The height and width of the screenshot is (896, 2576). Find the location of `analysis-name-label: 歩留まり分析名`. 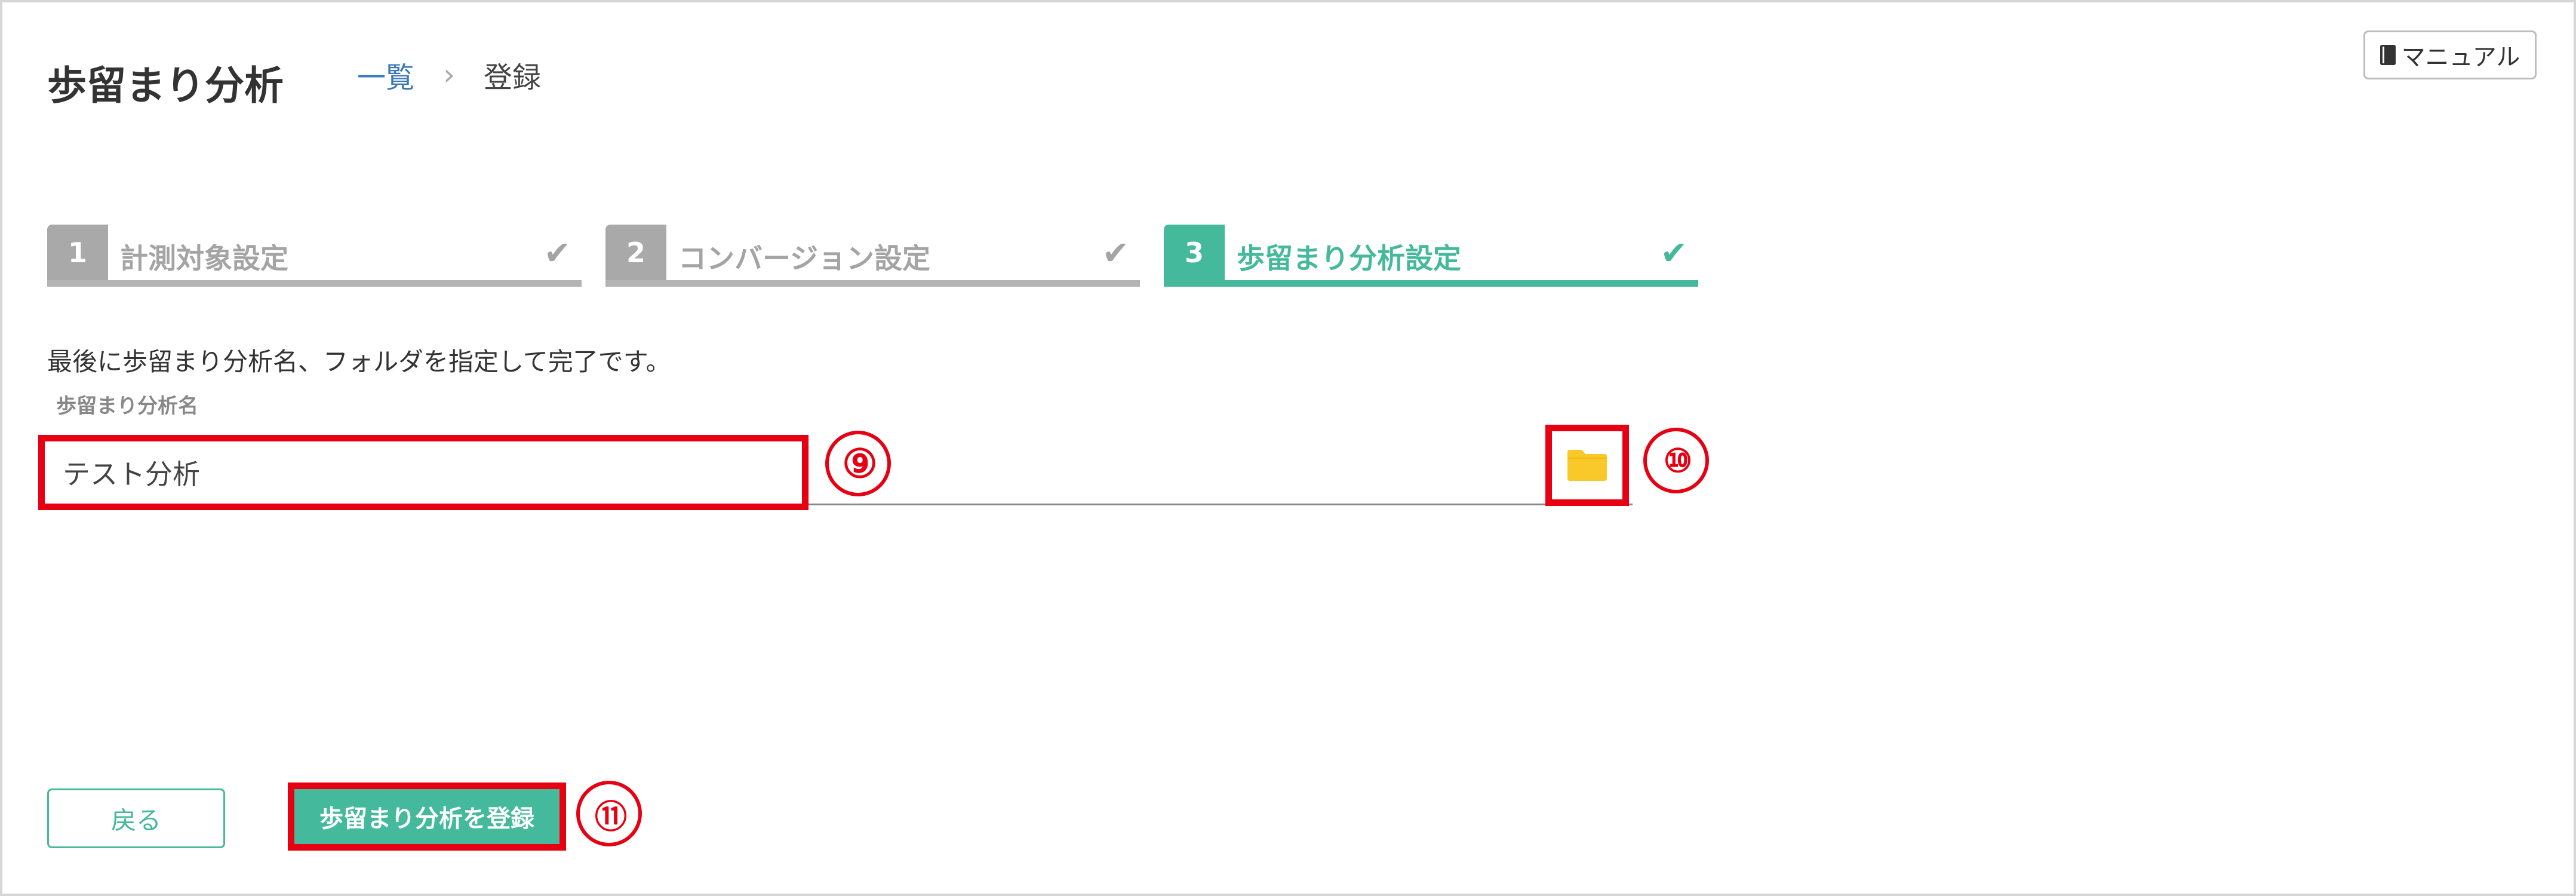

analysis-name-label: 歩留まり分析名 is located at coordinates (127, 406).